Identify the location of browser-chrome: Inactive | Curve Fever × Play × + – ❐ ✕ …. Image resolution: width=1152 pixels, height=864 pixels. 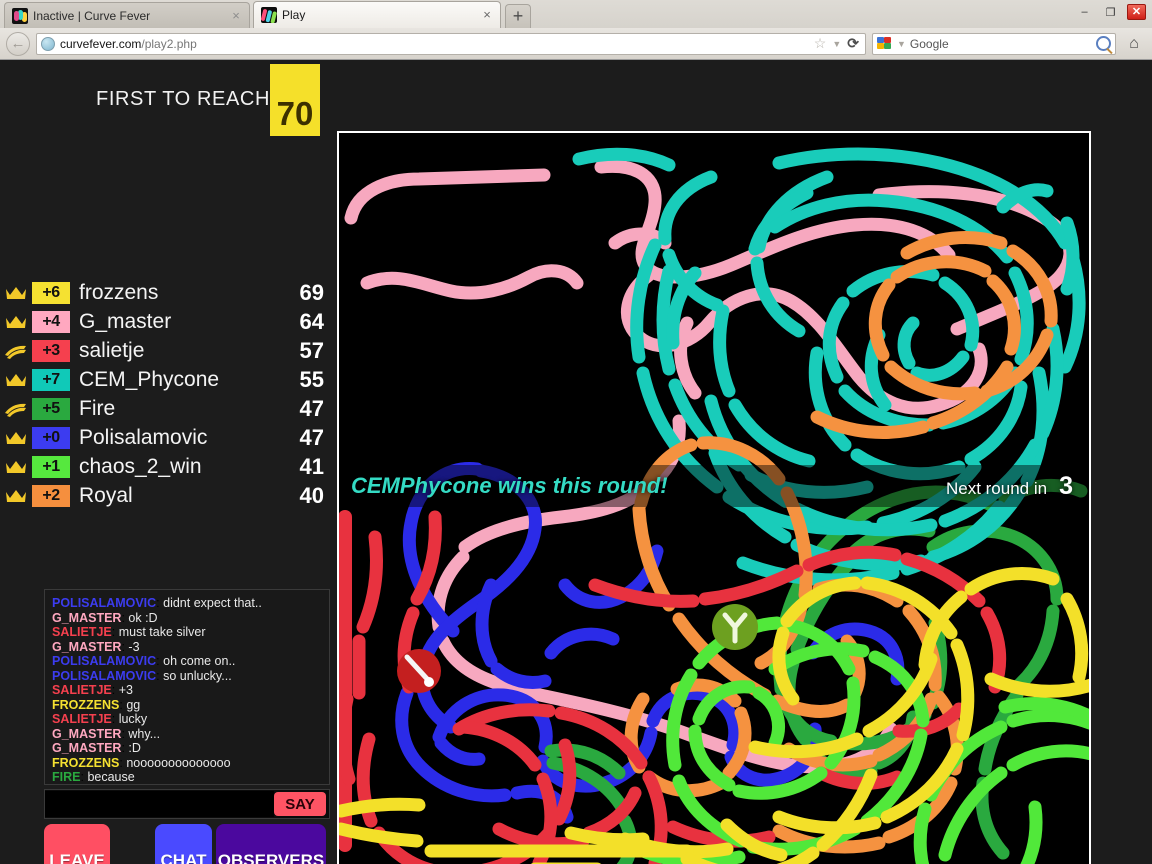
(576, 30).